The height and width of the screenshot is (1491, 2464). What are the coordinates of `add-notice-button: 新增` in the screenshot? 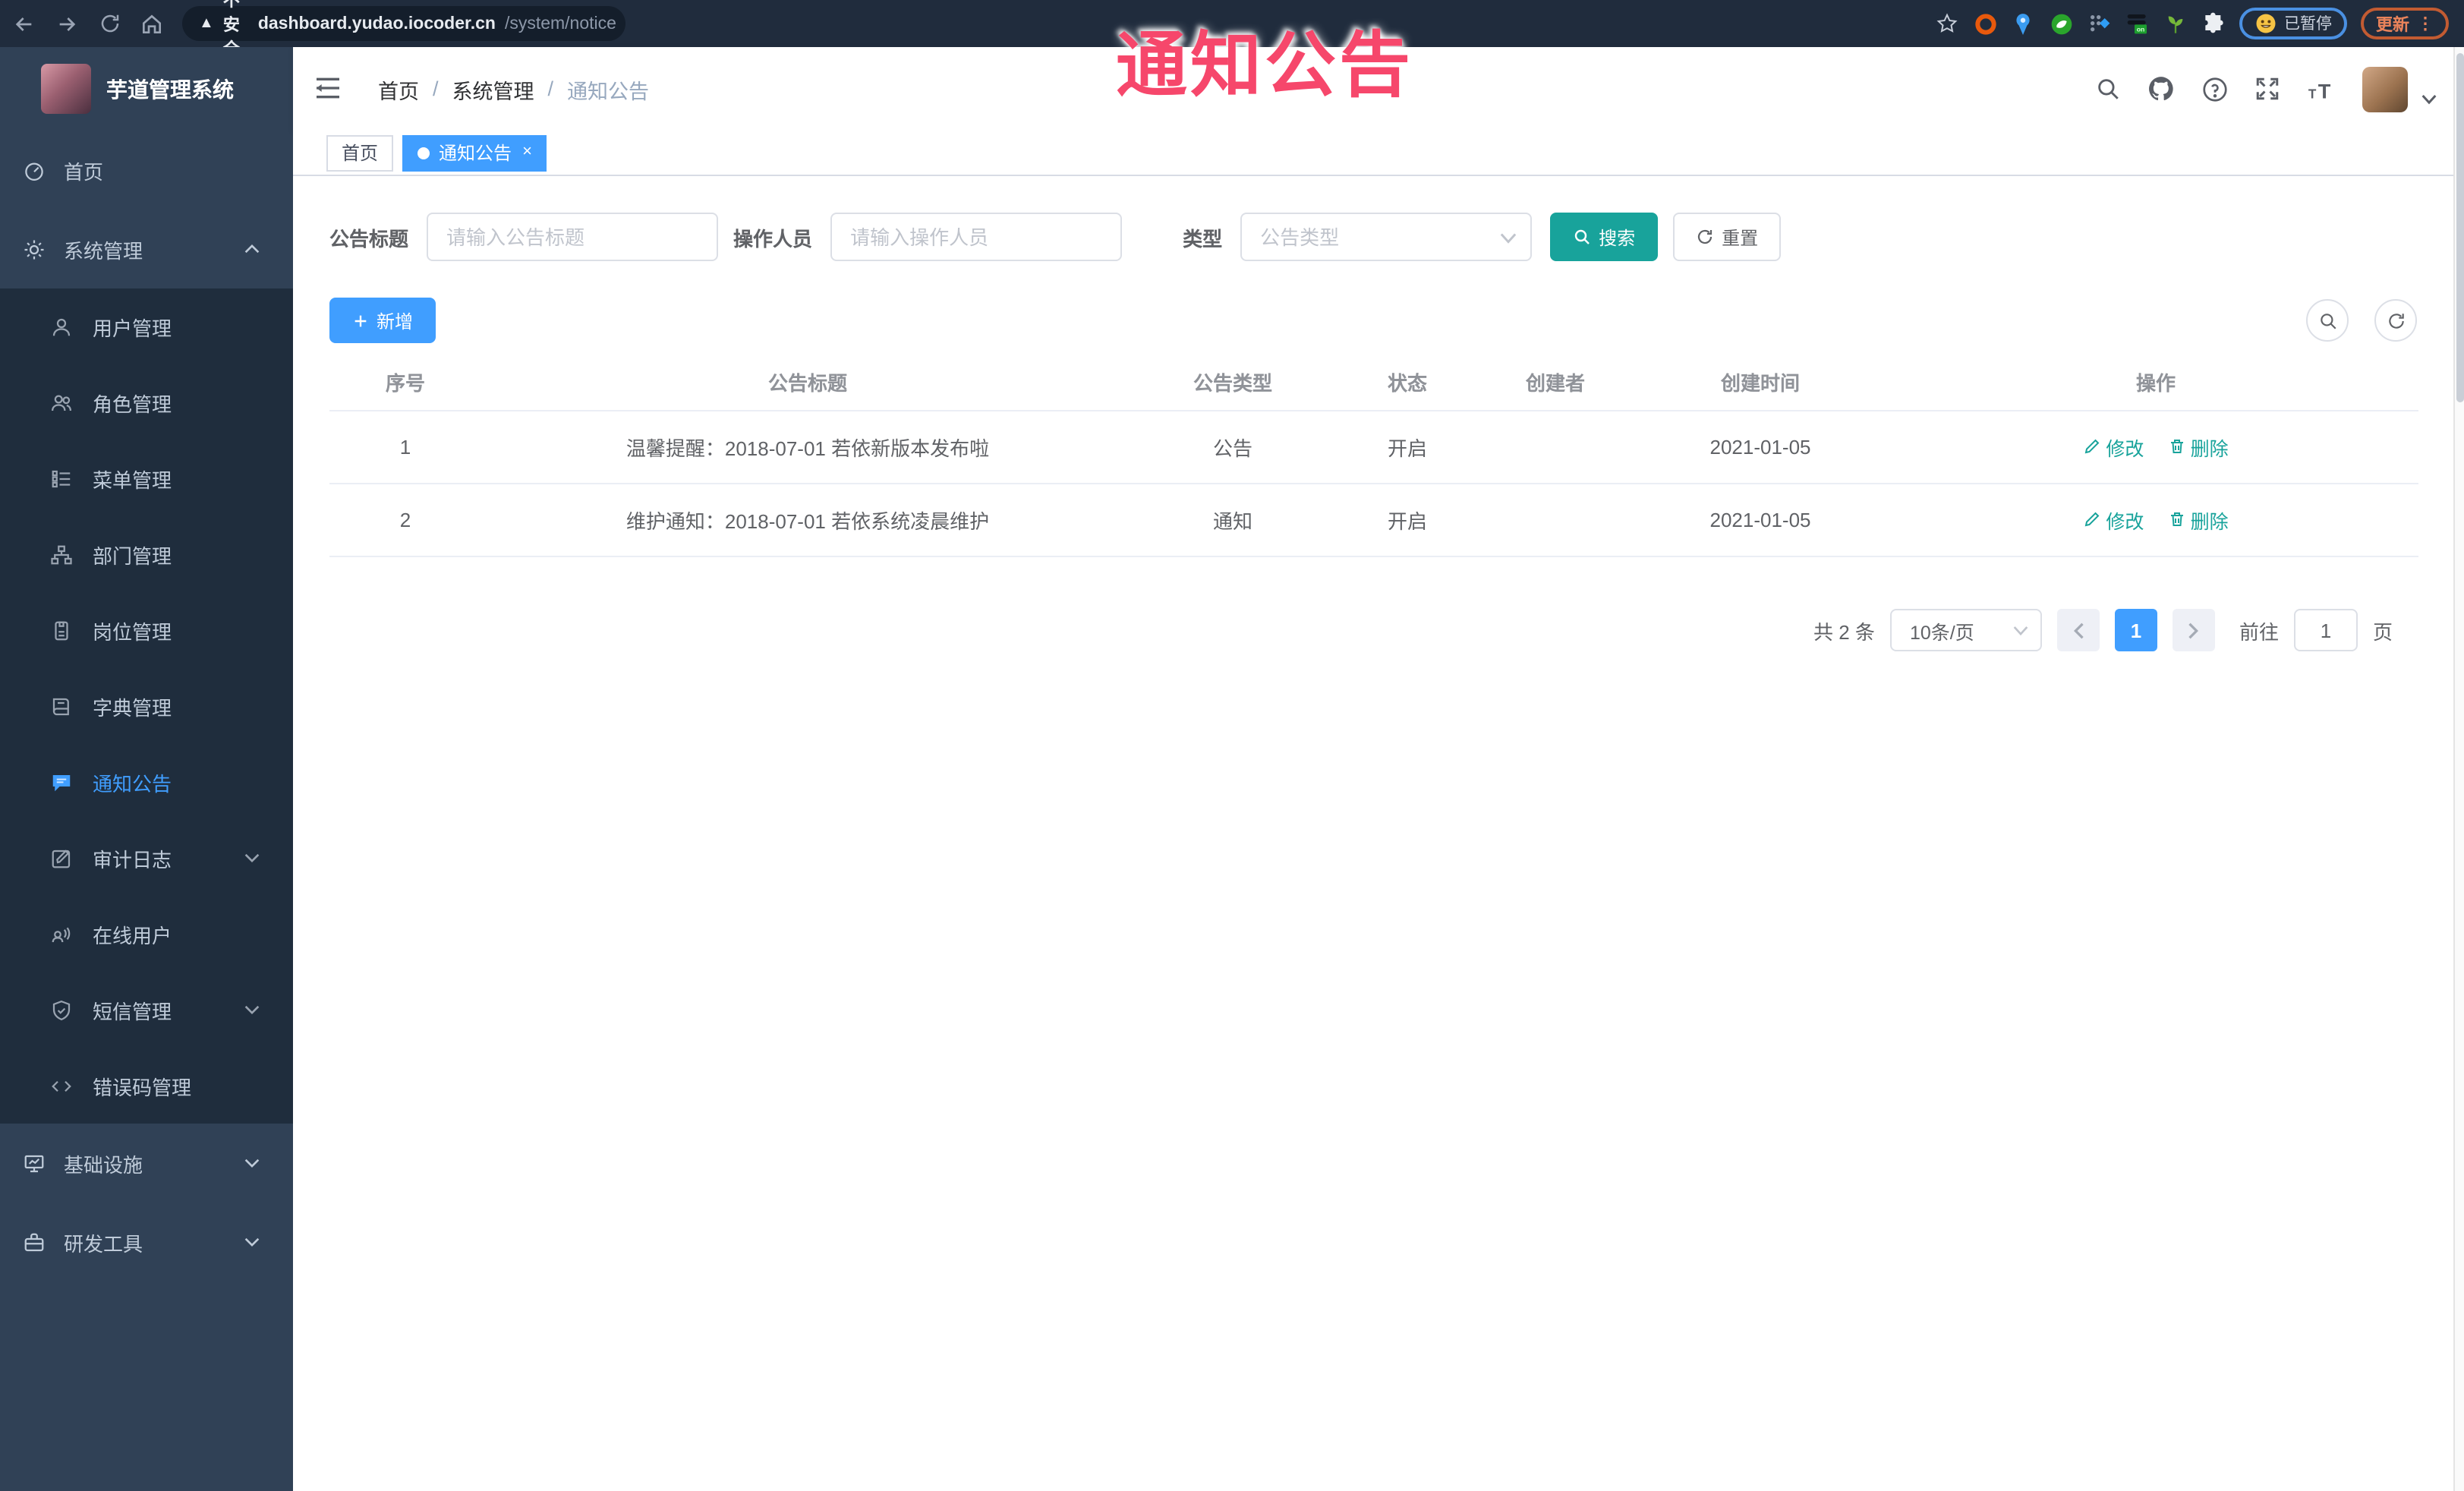 It's located at (383, 320).